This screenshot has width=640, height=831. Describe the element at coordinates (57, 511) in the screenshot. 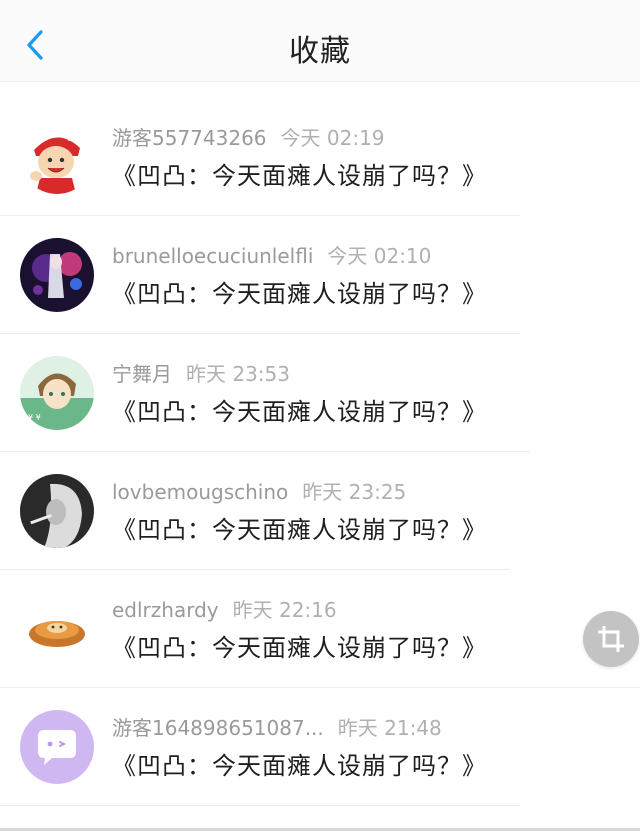

I see `bw-portrait-avatar` at that location.